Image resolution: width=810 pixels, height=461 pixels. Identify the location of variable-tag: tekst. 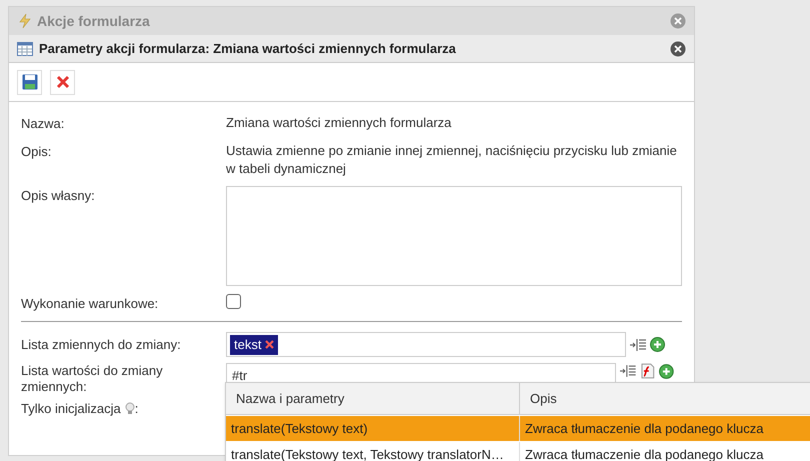
(254, 344).